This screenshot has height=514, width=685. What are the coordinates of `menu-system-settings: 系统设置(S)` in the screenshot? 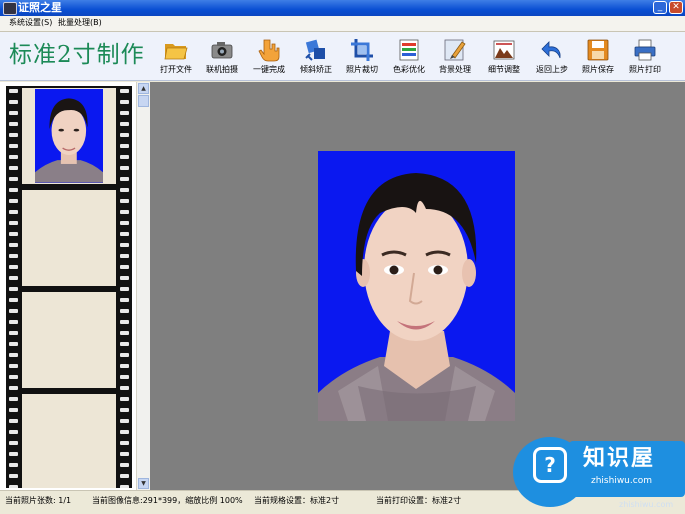 It's located at (30, 23).